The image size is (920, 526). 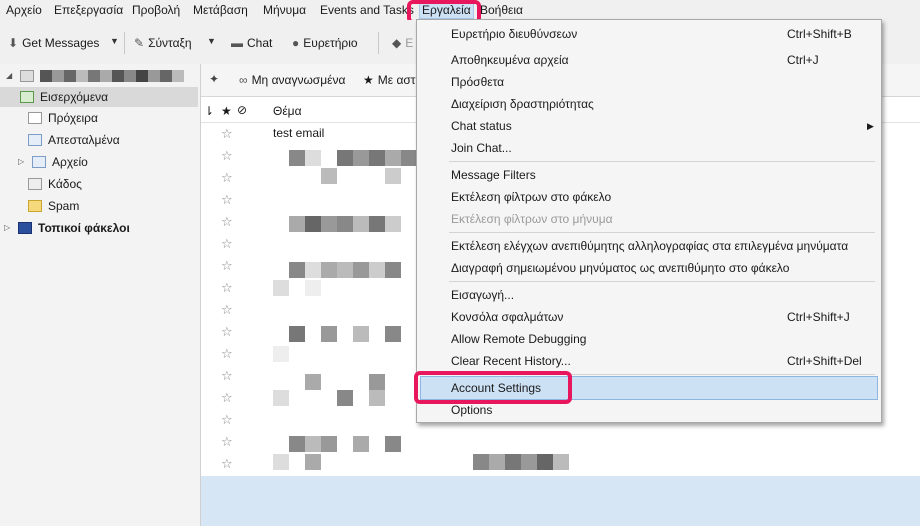 I want to click on sent-icon, so click(x=35, y=140).